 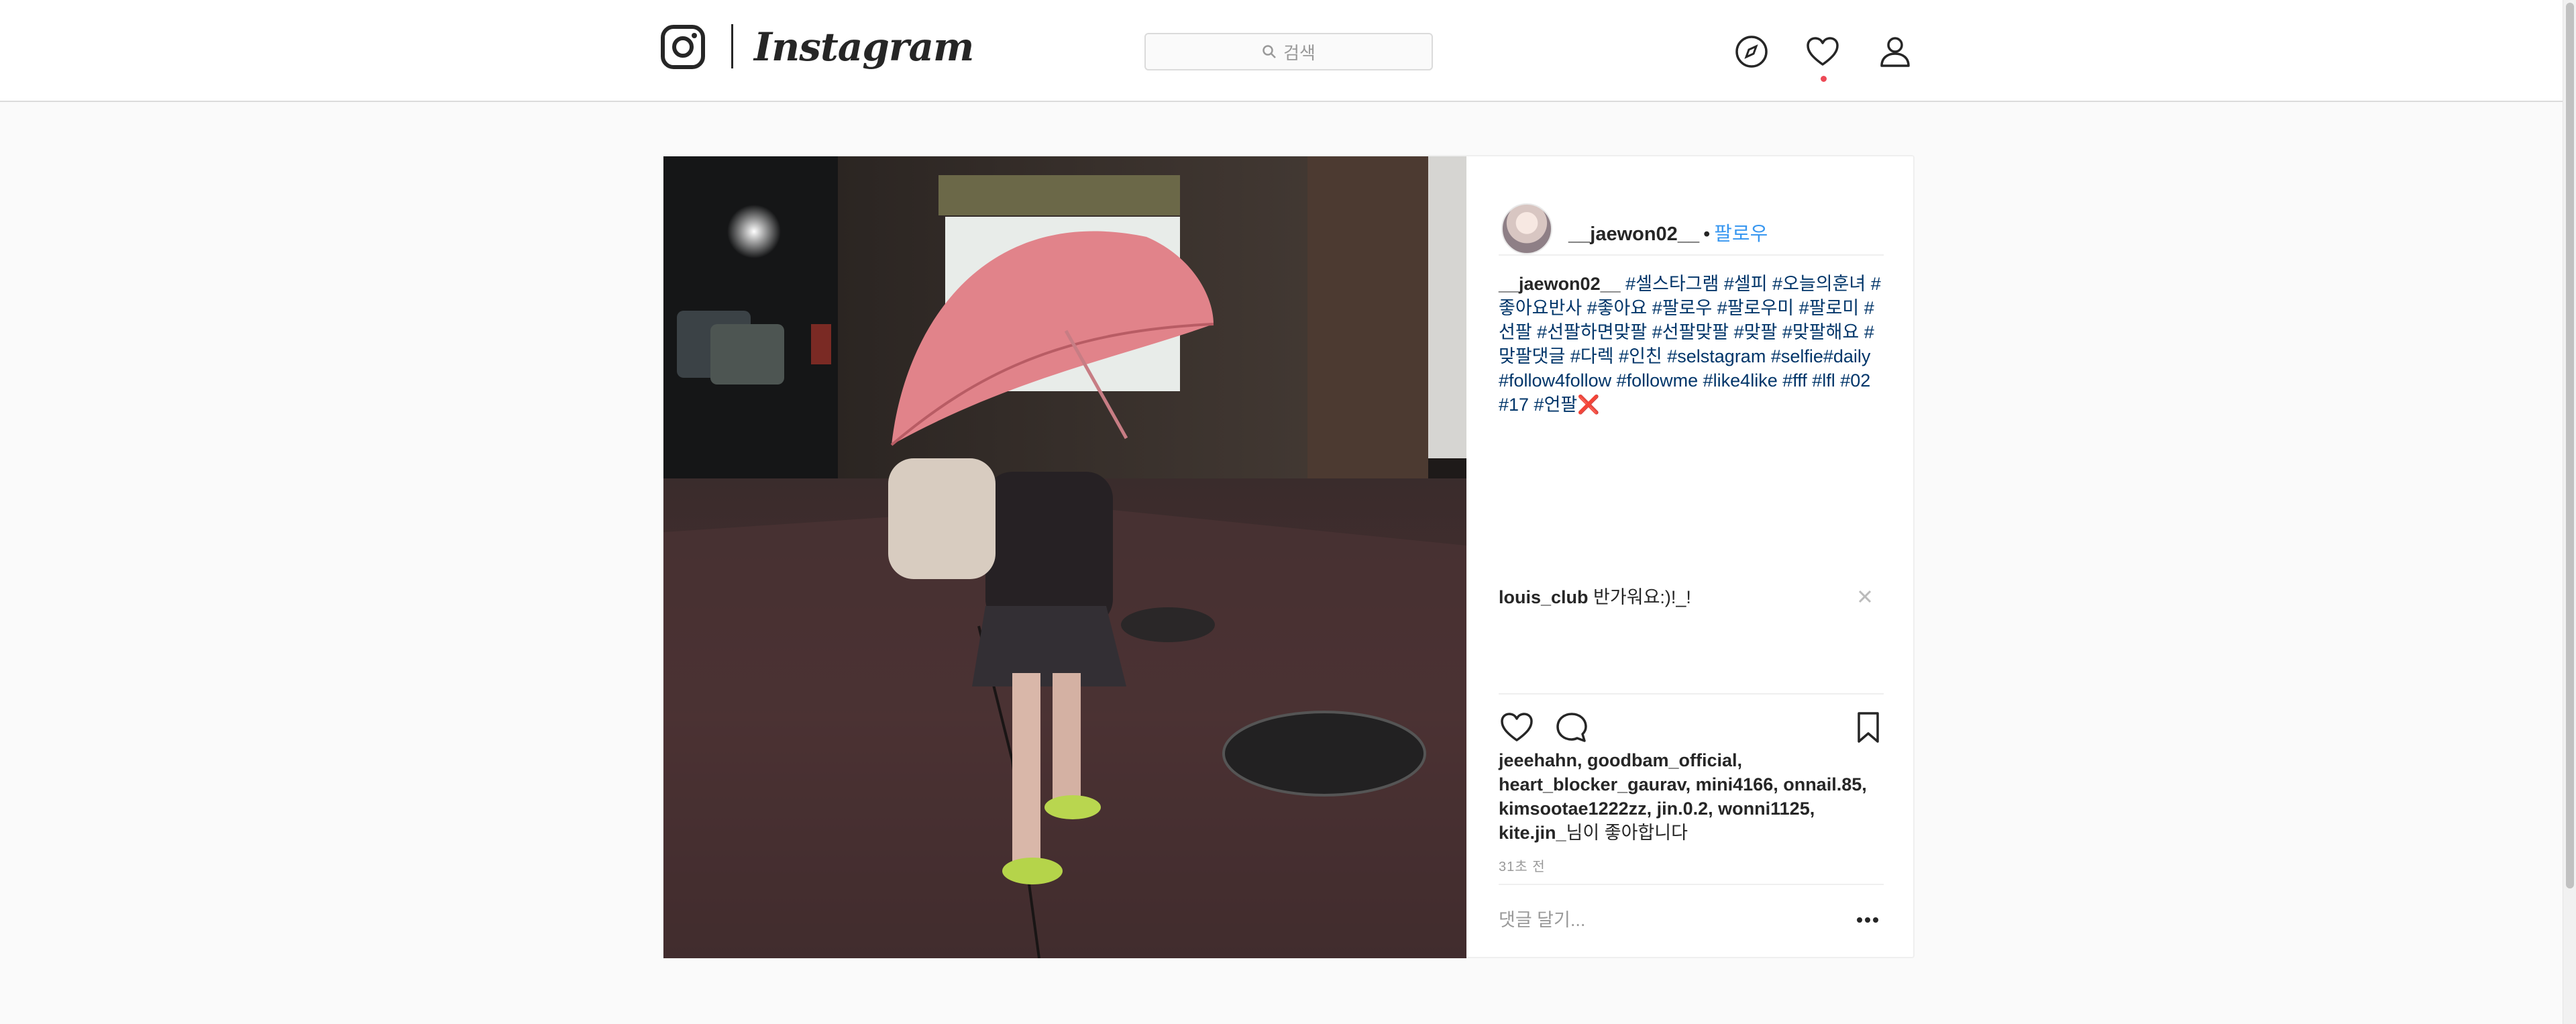 What do you see at coordinates (1522, 865) in the screenshot?
I see `post-timestamp: 31초 전` at bounding box center [1522, 865].